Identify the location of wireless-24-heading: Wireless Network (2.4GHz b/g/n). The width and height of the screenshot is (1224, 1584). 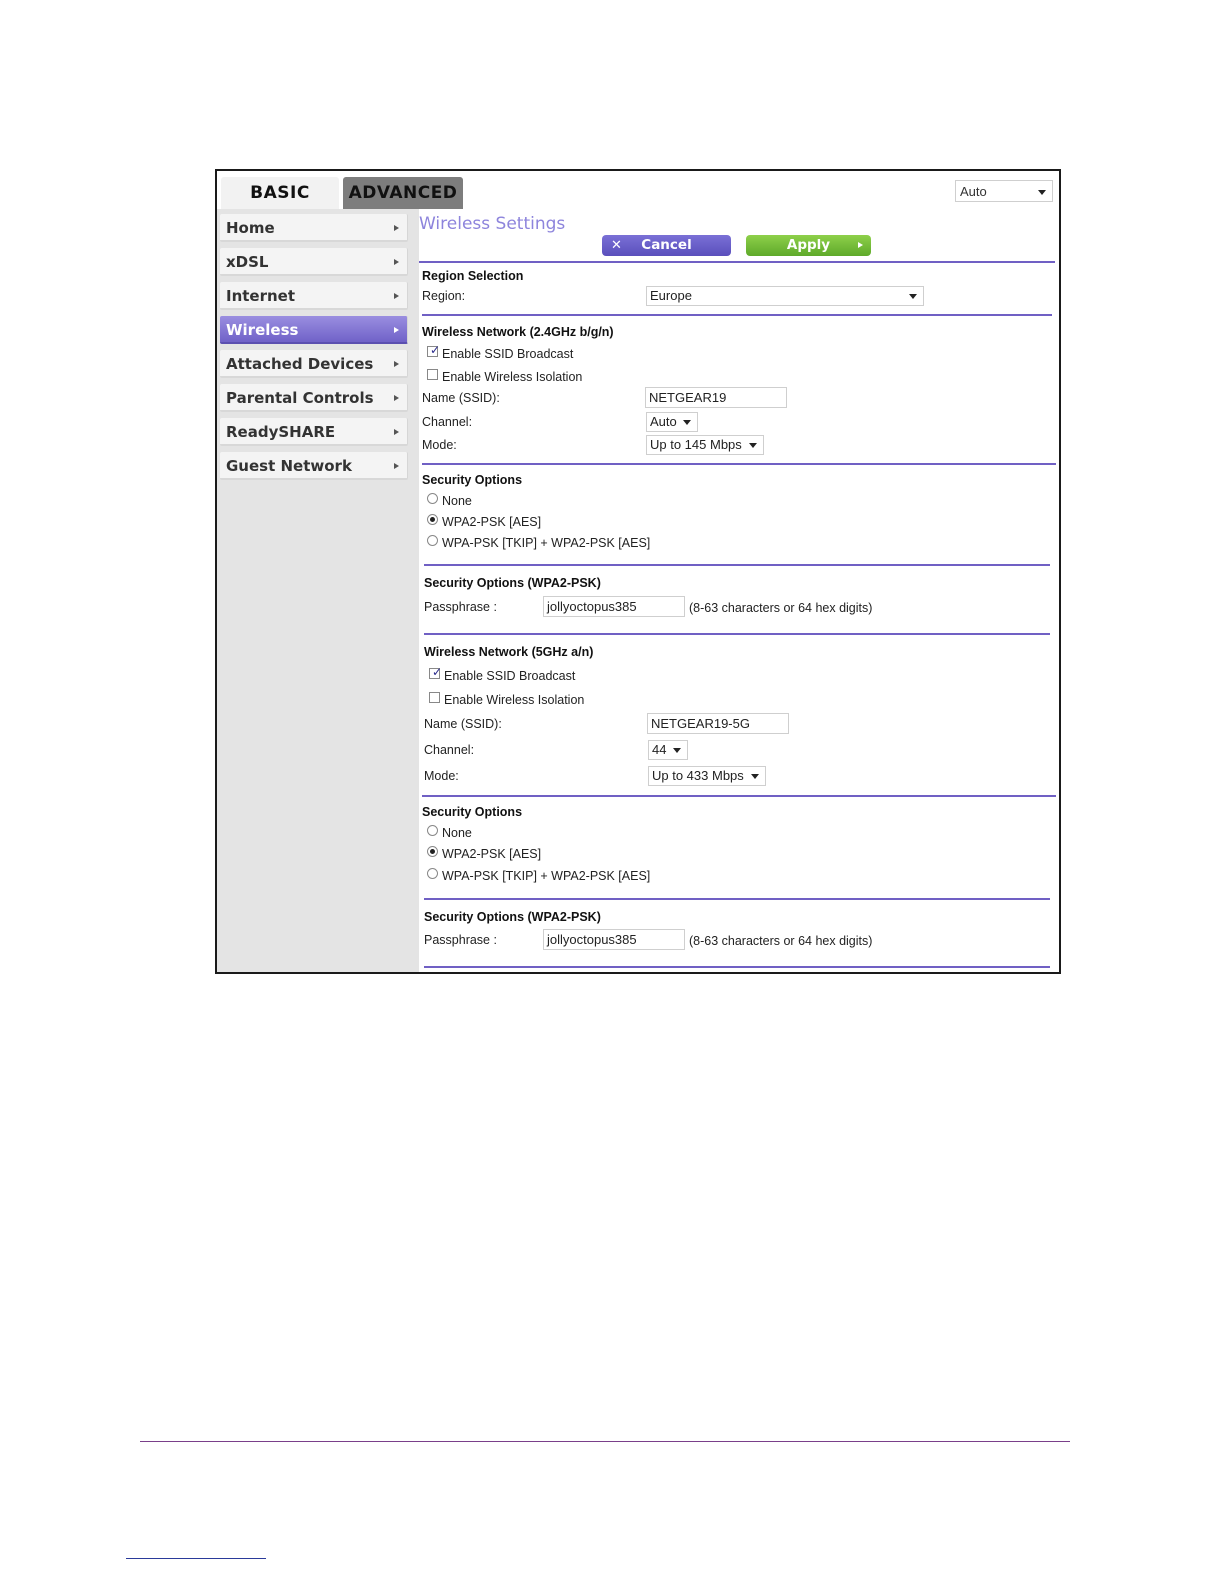
(518, 332).